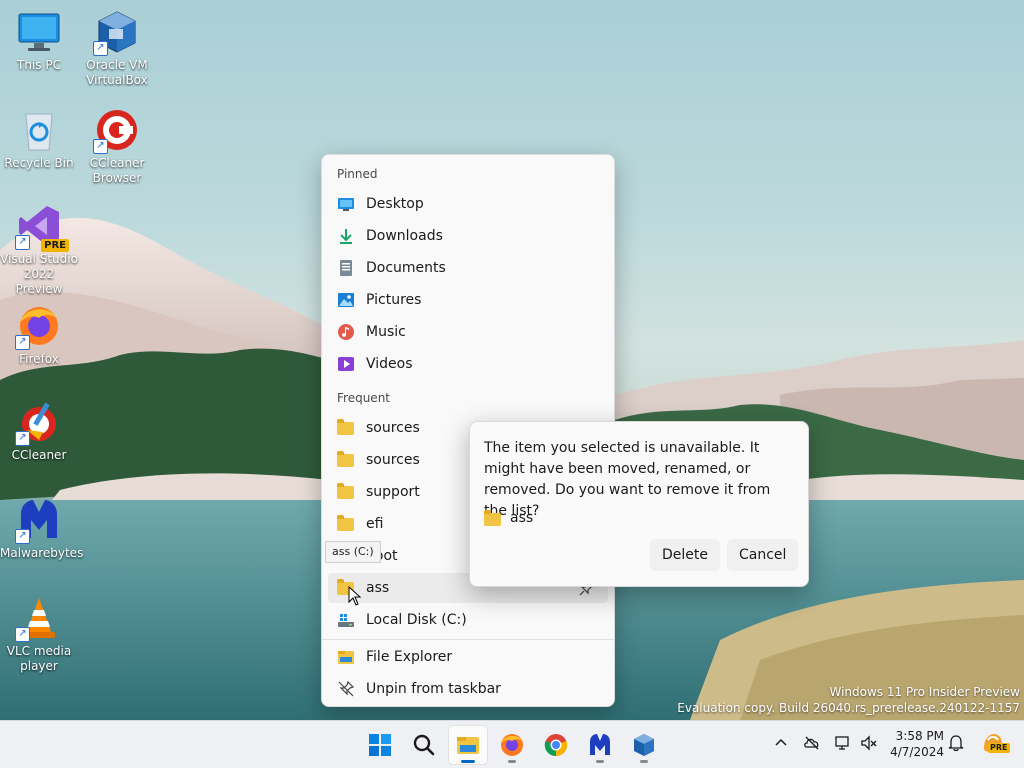 This screenshot has height=768, width=1024. What do you see at coordinates (468, 639) in the screenshot?
I see `jump-list-divider` at bounding box center [468, 639].